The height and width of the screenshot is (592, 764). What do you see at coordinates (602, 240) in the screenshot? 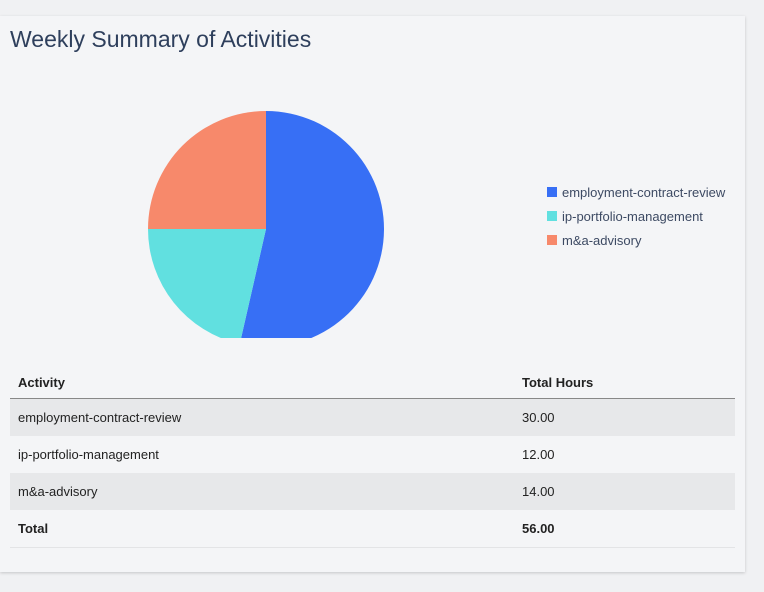
I see `legend-label: m&a-advisory` at bounding box center [602, 240].